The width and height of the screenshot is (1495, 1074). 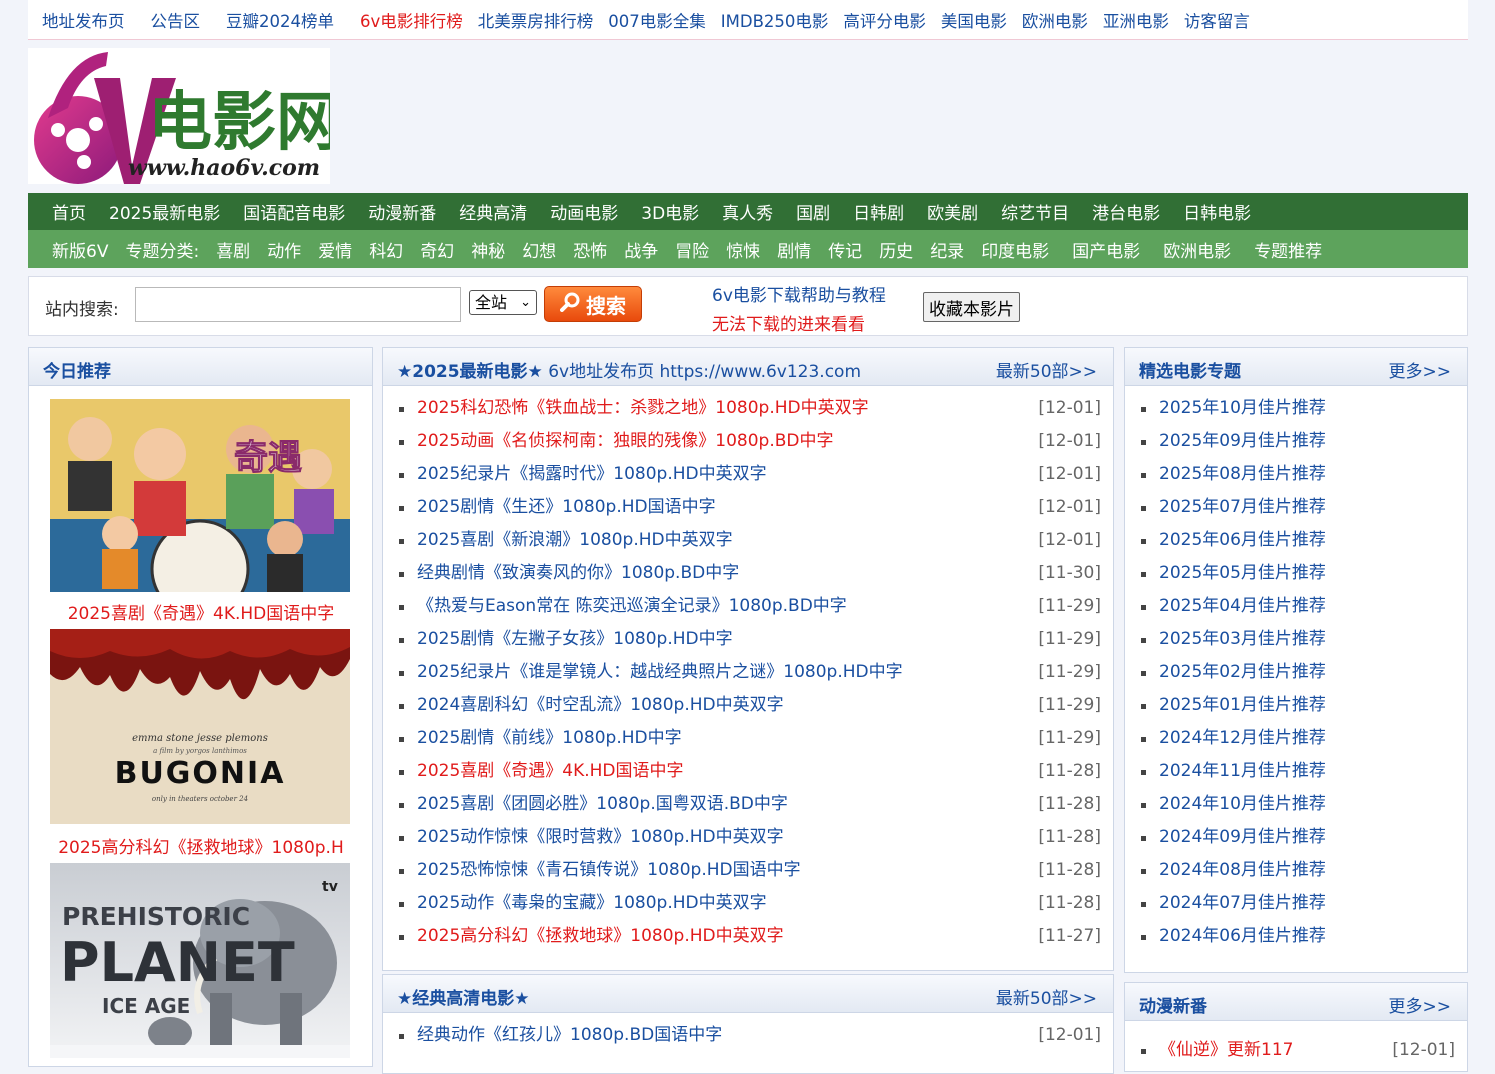 I want to click on nav-item: 港台电影, so click(x=1126, y=211).